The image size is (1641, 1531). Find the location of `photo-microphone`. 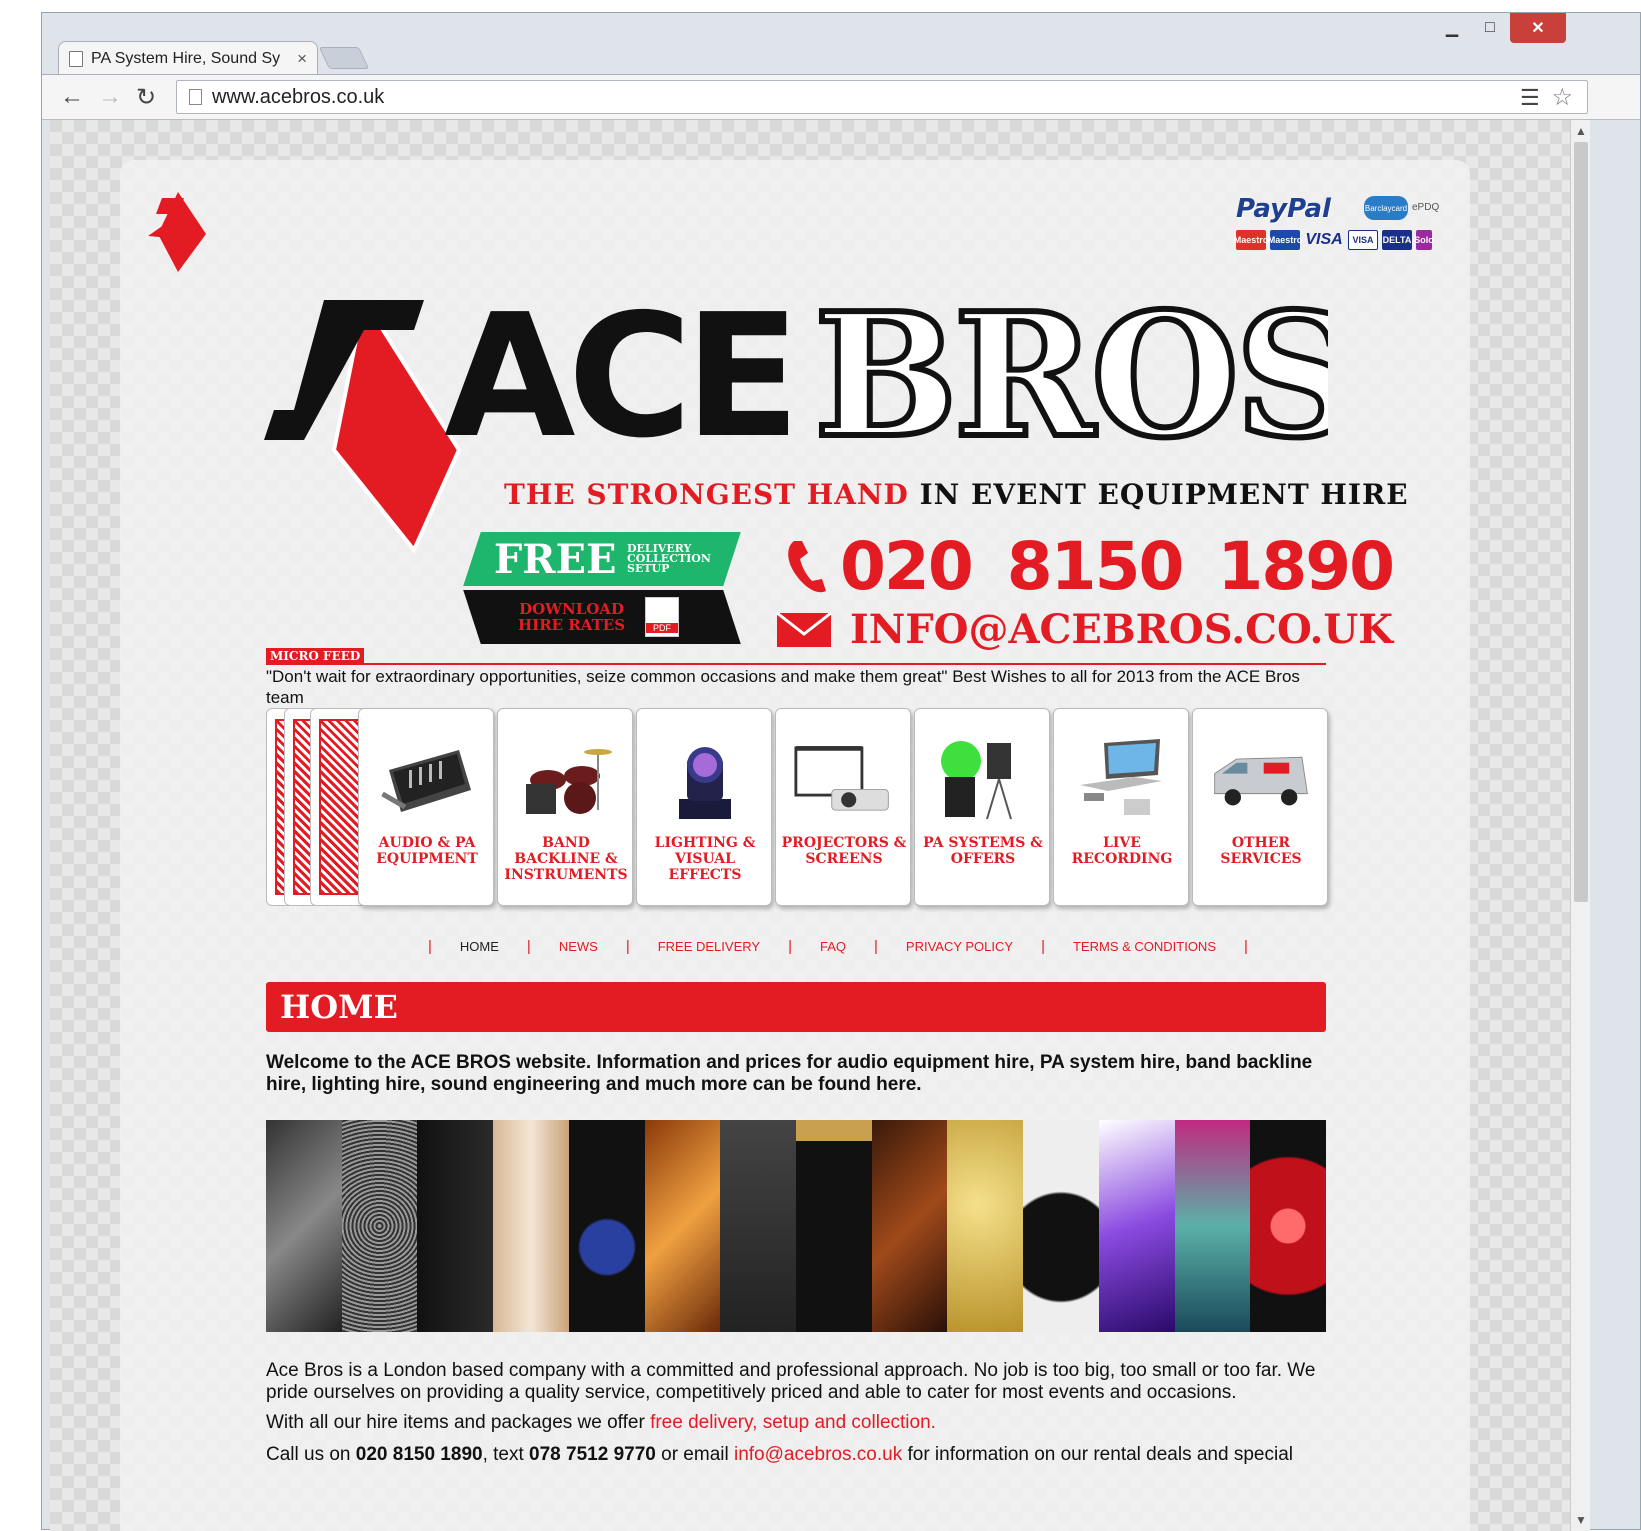

photo-microphone is located at coordinates (379, 1226).